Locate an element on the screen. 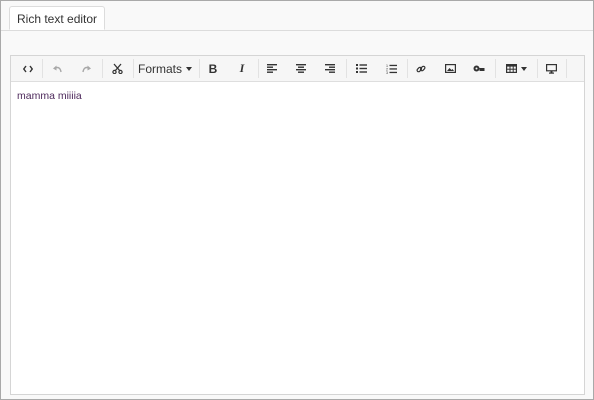 Image resolution: width=594 pixels, height=400 pixels. numbered-list-button: 1 2 3 is located at coordinates (391, 68).